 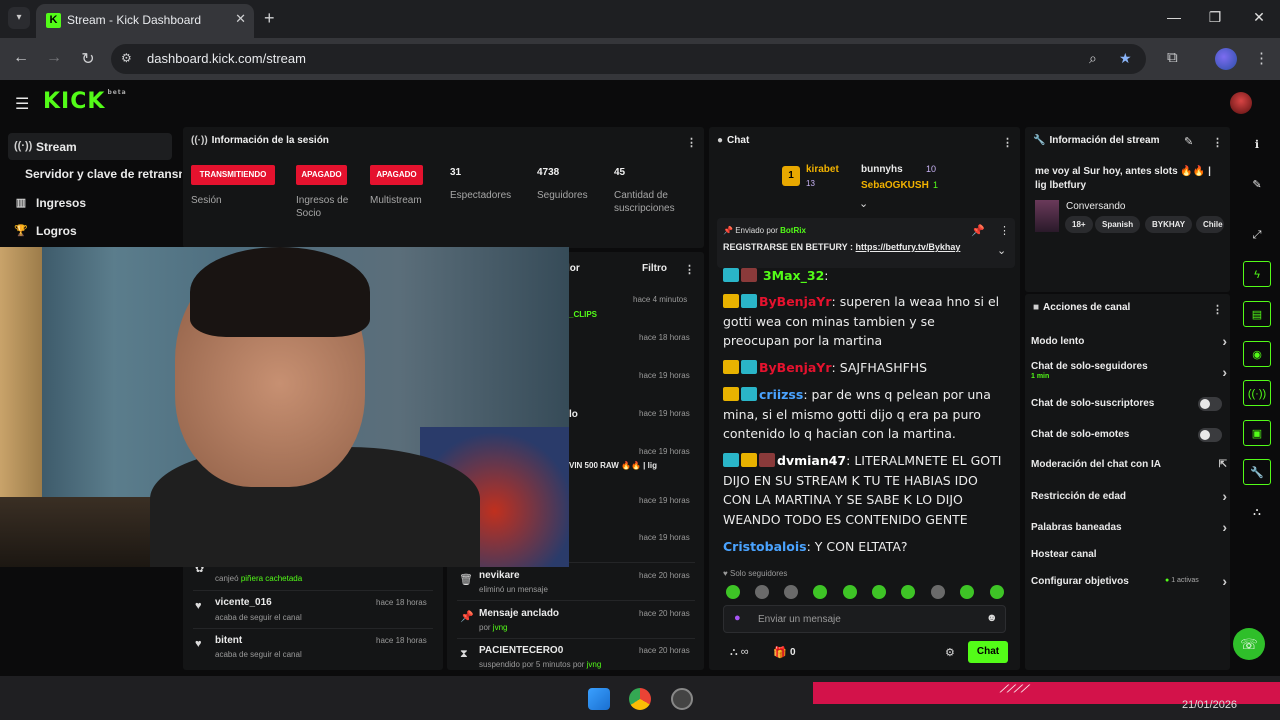 I want to click on help-chat-icon: ☏, so click(x=1249, y=644).